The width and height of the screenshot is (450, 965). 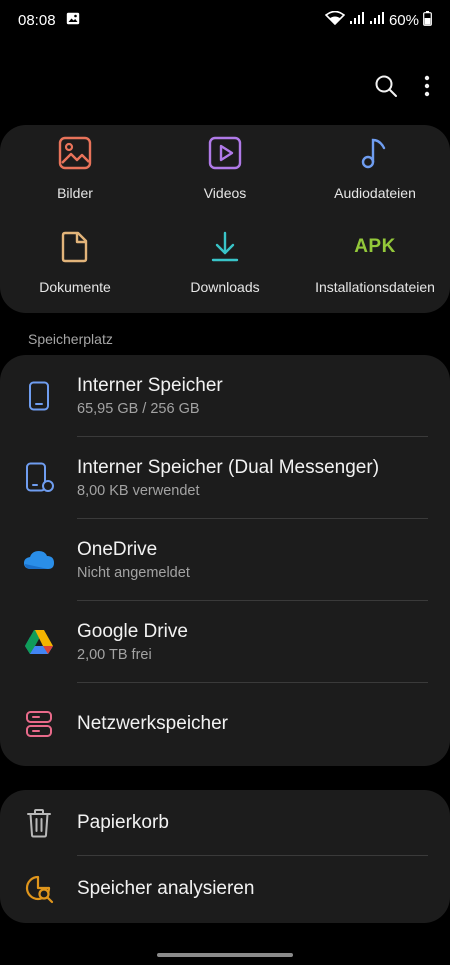 What do you see at coordinates (75, 153) in the screenshot?
I see `image-icon` at bounding box center [75, 153].